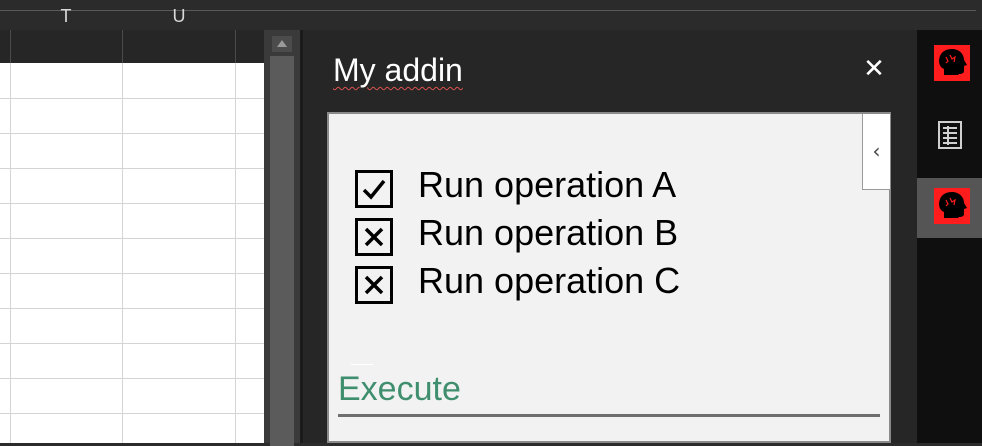 Image resolution: width=982 pixels, height=446 pixels. What do you see at coordinates (876, 152) in the screenshot?
I see `chevron-left-icon: ‹` at bounding box center [876, 152].